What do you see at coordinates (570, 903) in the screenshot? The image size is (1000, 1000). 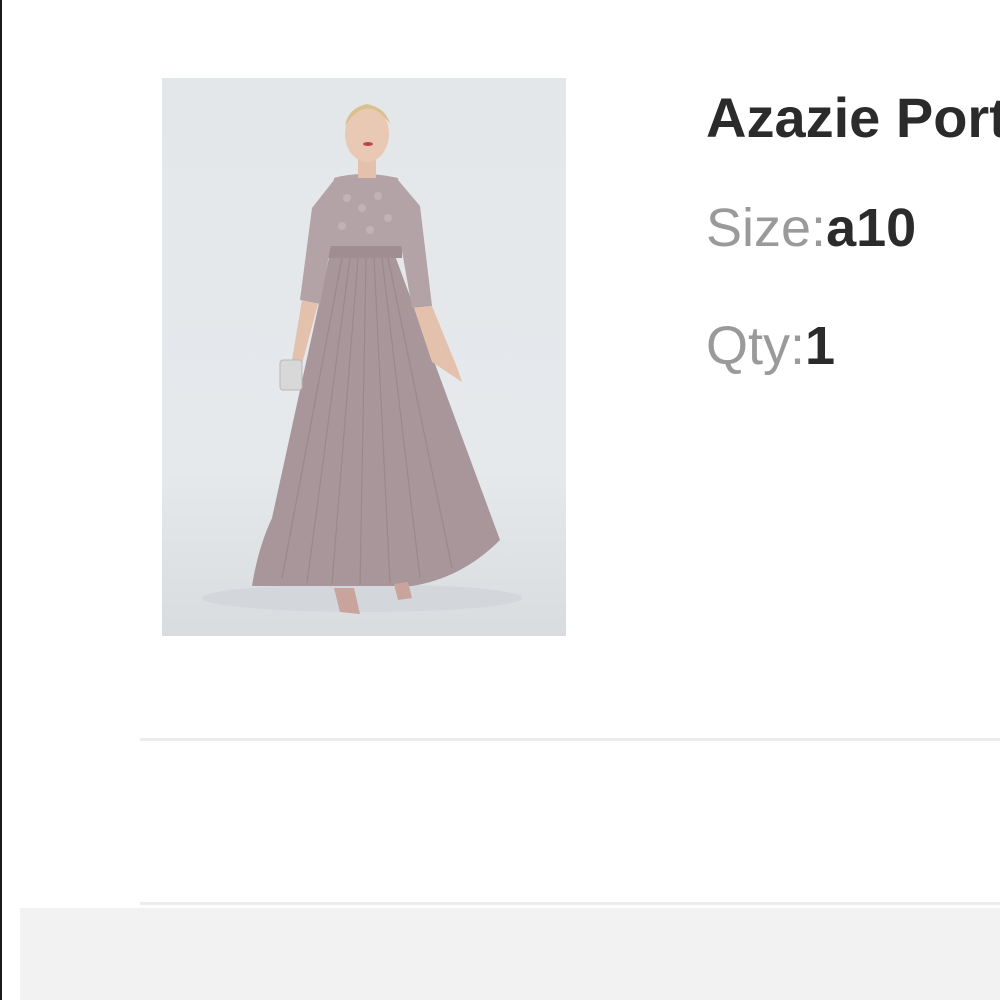 I see `section-divider-bottom` at bounding box center [570, 903].